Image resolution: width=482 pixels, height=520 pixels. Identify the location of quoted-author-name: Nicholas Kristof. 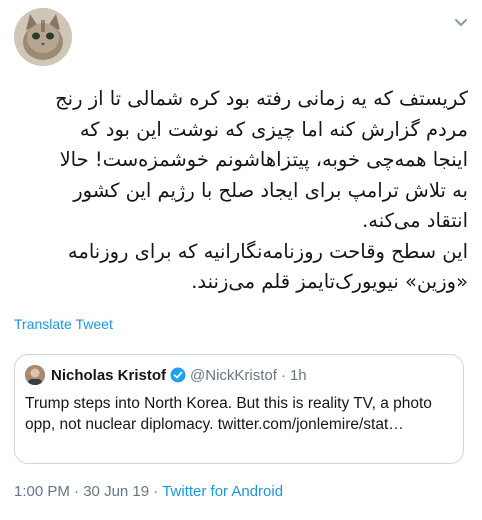
(108, 375).